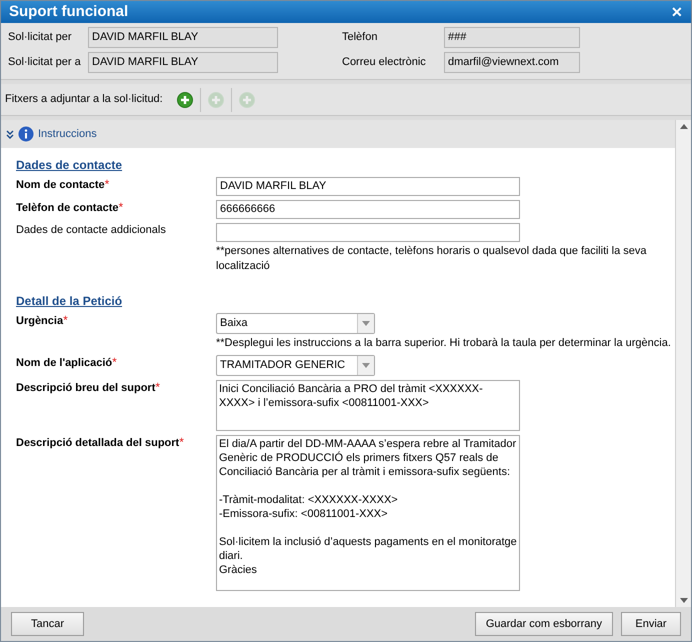 This screenshot has width=692, height=642. Describe the element at coordinates (98, 443) in the screenshot. I see `field-label: Descripció detallada del suport` at that location.